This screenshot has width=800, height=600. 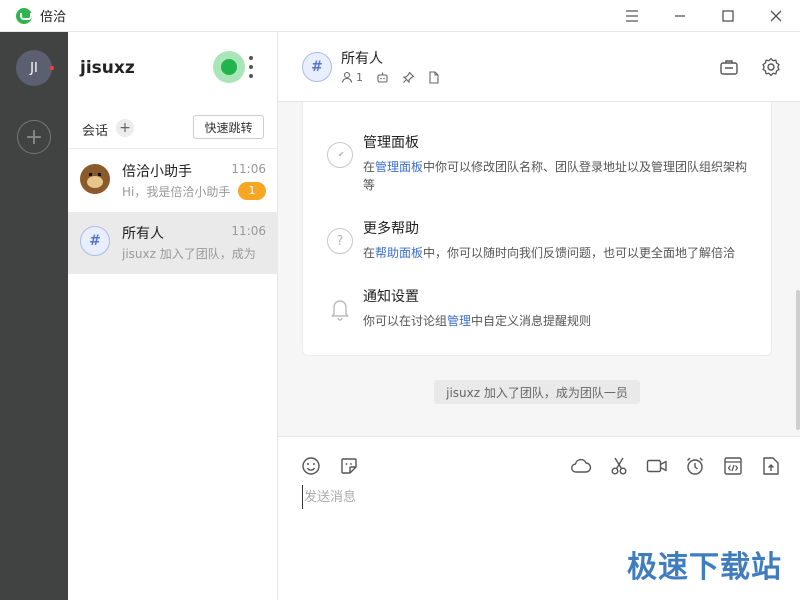 I want to click on app-title: 倍洽, so click(x=53, y=17).